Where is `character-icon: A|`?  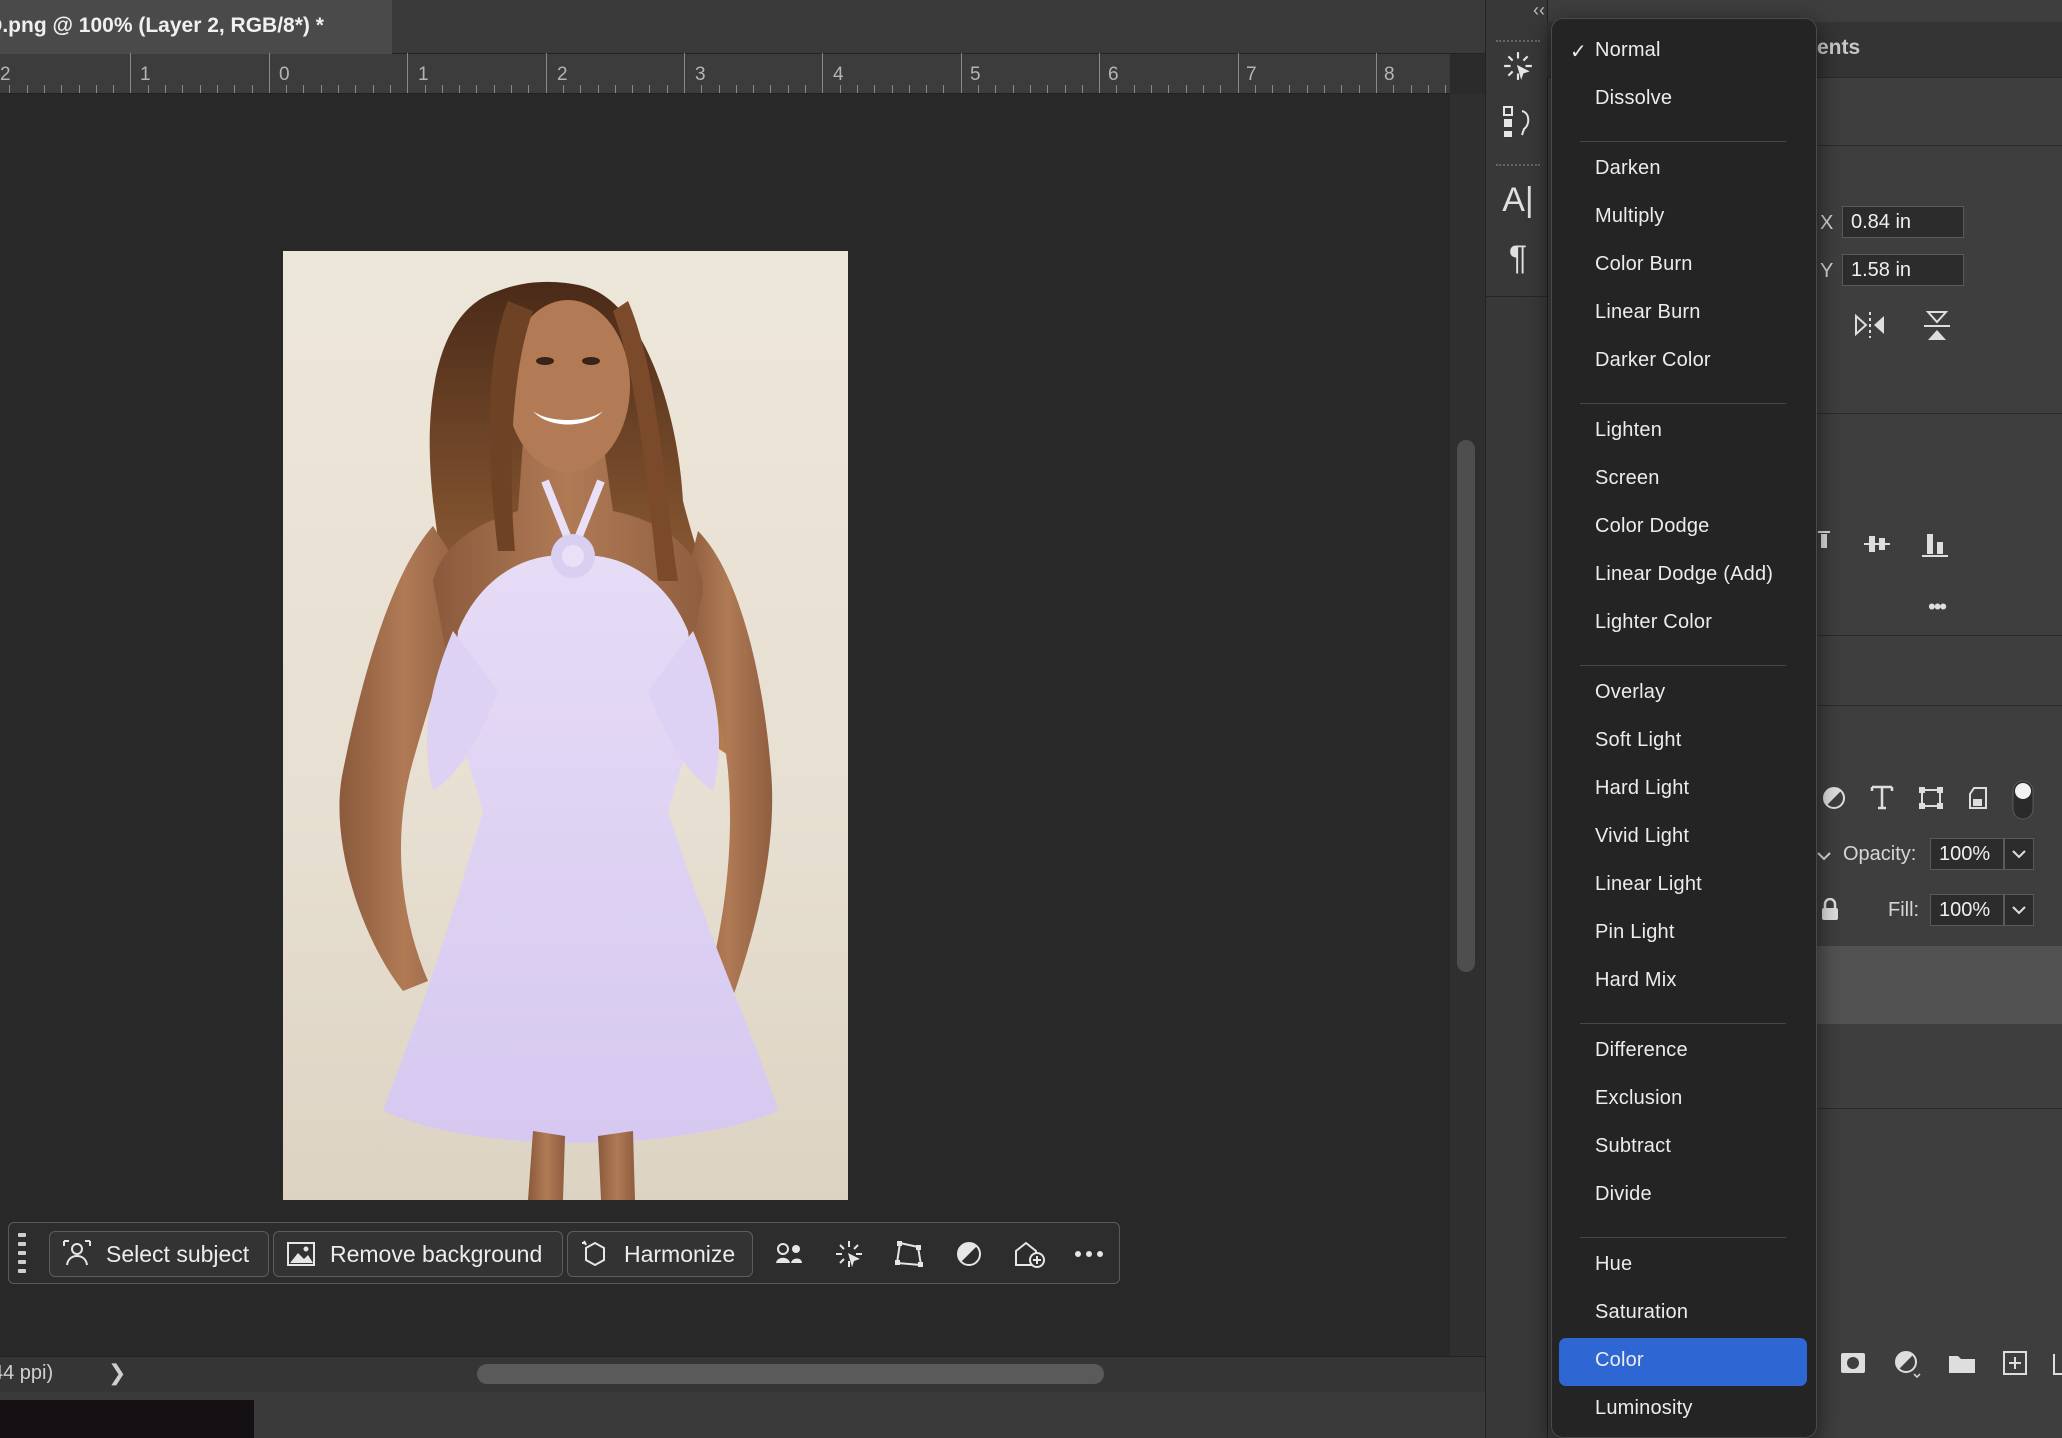 character-icon: A| is located at coordinates (1518, 200).